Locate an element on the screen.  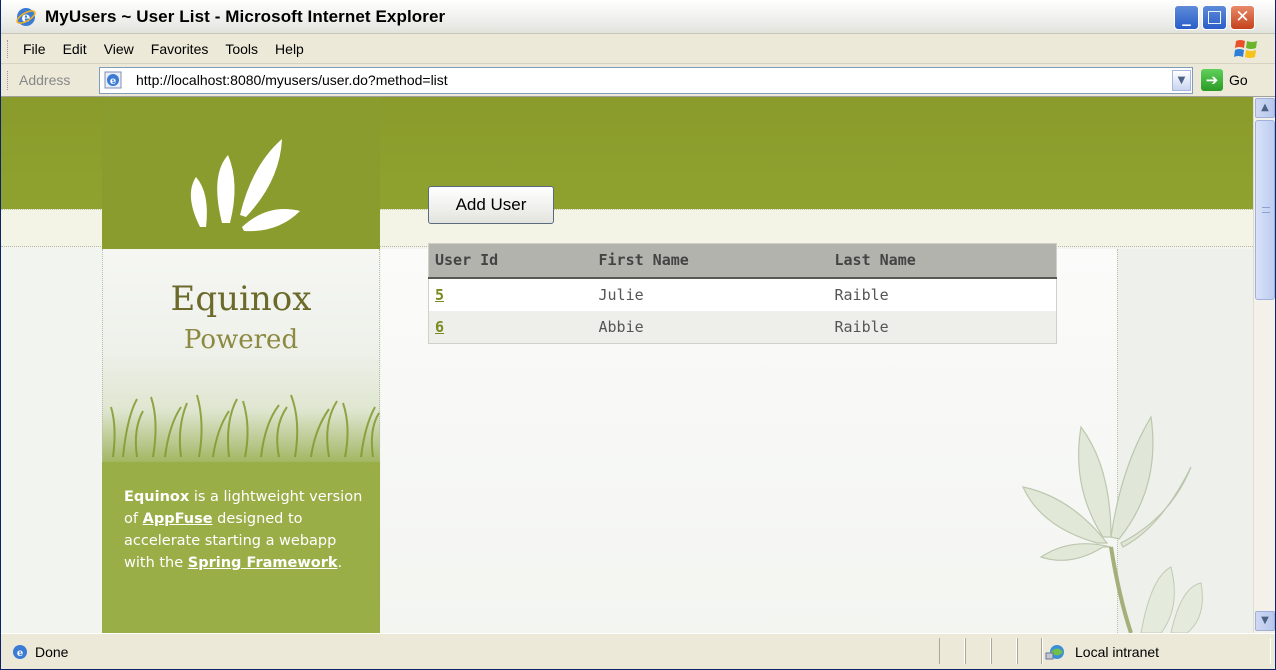
menu-help: Help is located at coordinates (289, 49).